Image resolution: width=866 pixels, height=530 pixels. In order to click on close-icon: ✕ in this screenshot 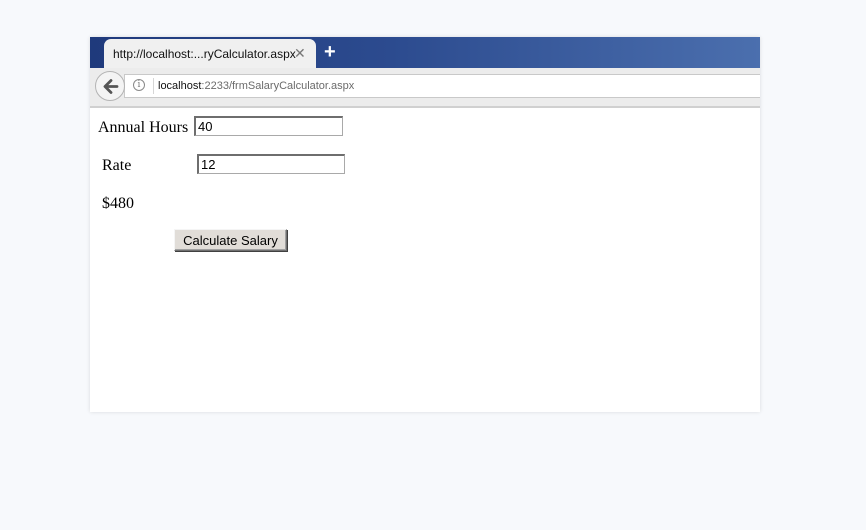, I will do `click(300, 53)`.